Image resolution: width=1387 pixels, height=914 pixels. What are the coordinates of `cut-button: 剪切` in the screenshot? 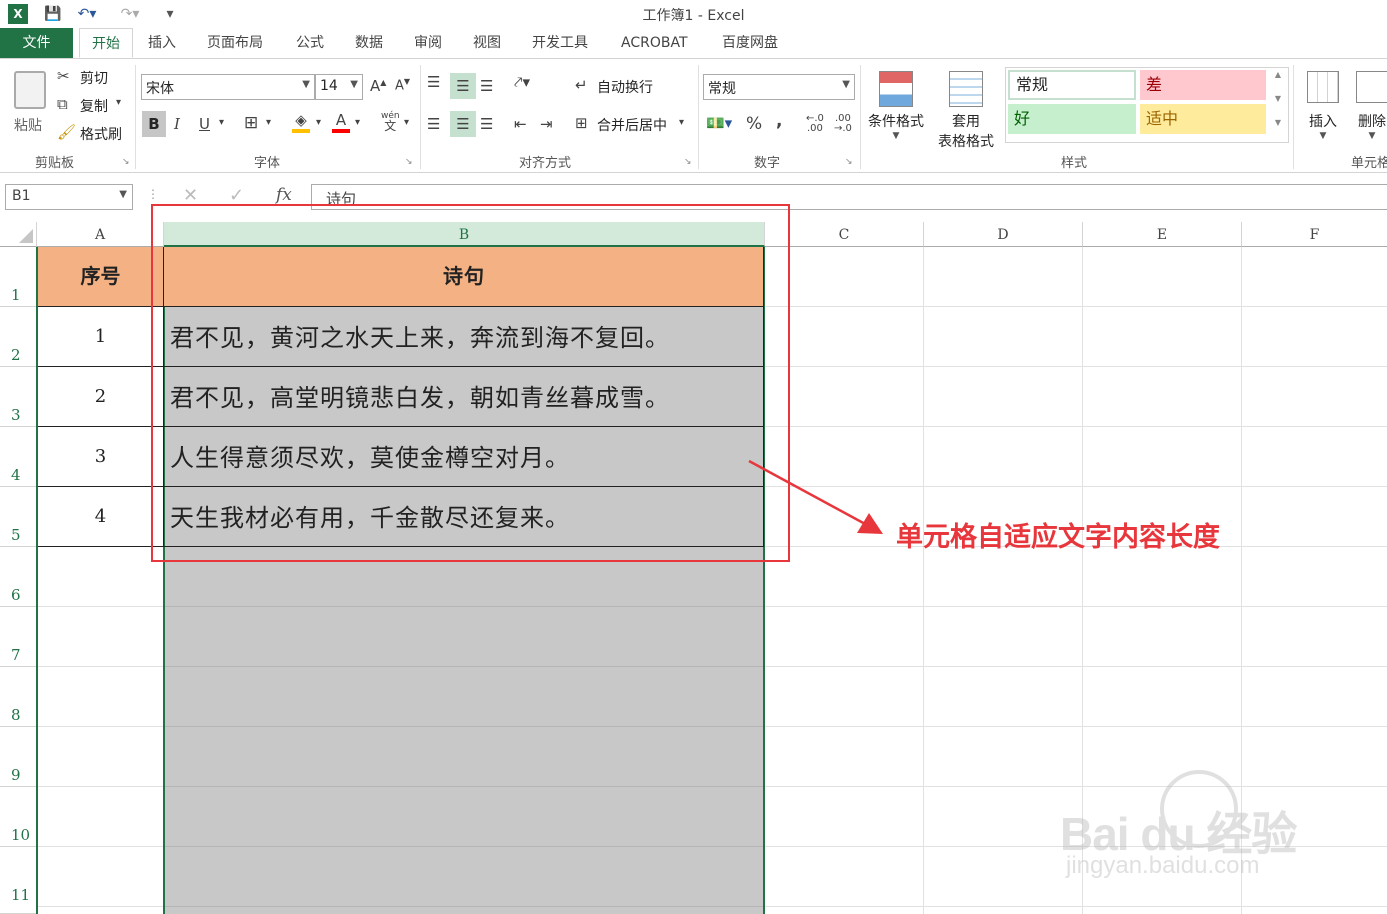 It's located at (94, 78).